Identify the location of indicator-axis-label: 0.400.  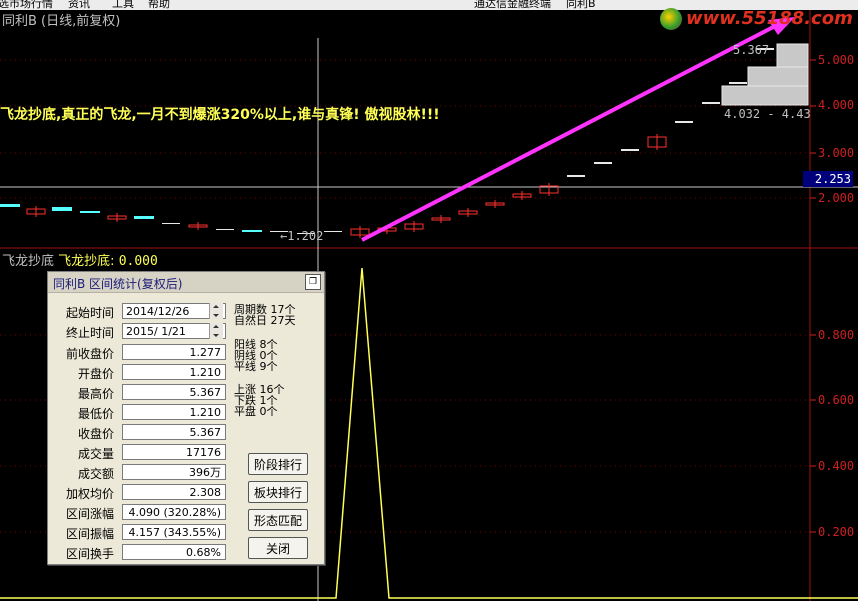
(836, 466).